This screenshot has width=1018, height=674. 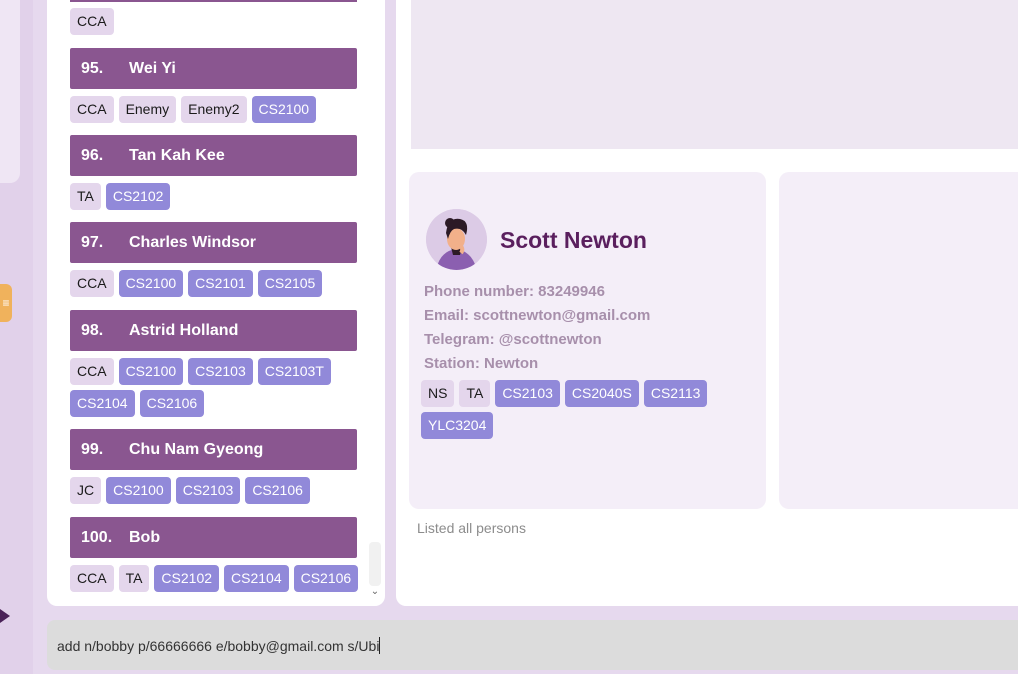 I want to click on person-card-header: 95. Wei Yi, so click(x=213, y=68).